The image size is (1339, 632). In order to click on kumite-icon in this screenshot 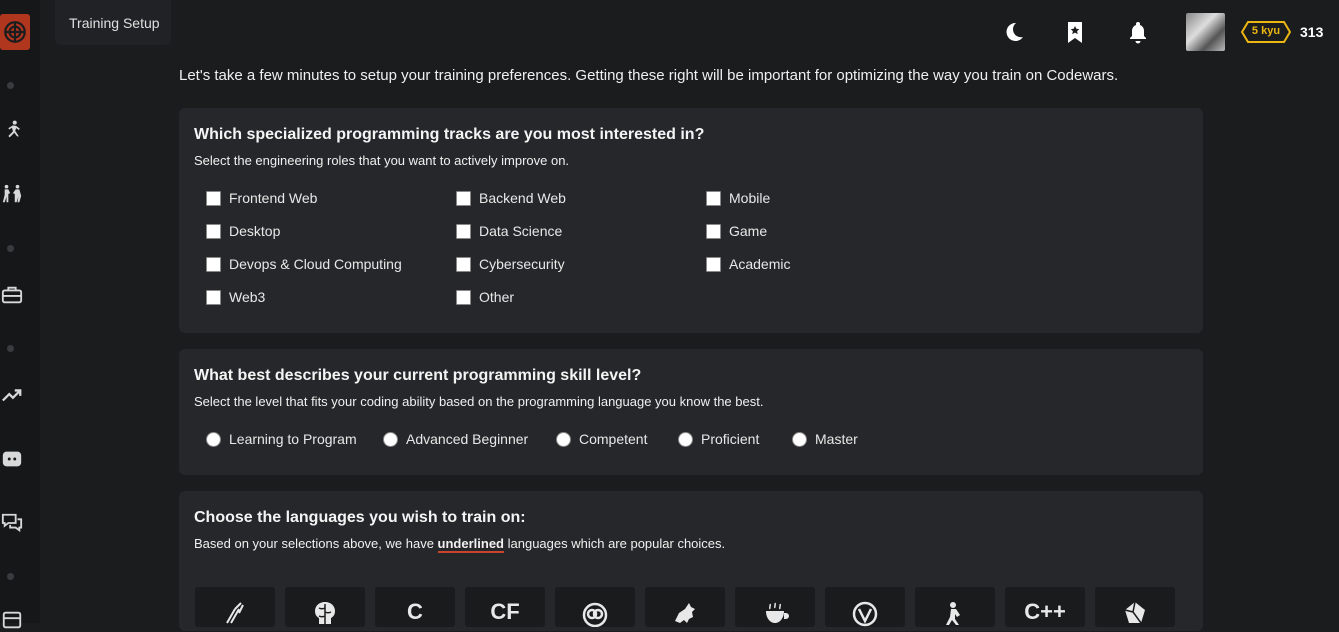, I will do `click(12, 194)`.